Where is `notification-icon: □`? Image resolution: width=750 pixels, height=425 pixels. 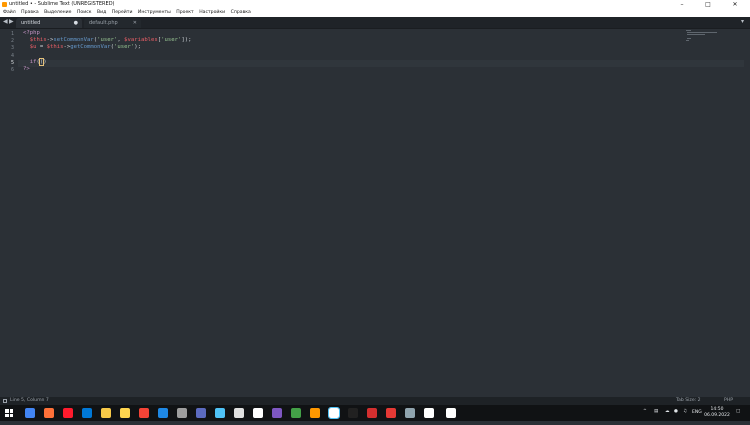 notification-icon: □ is located at coordinates (738, 417).